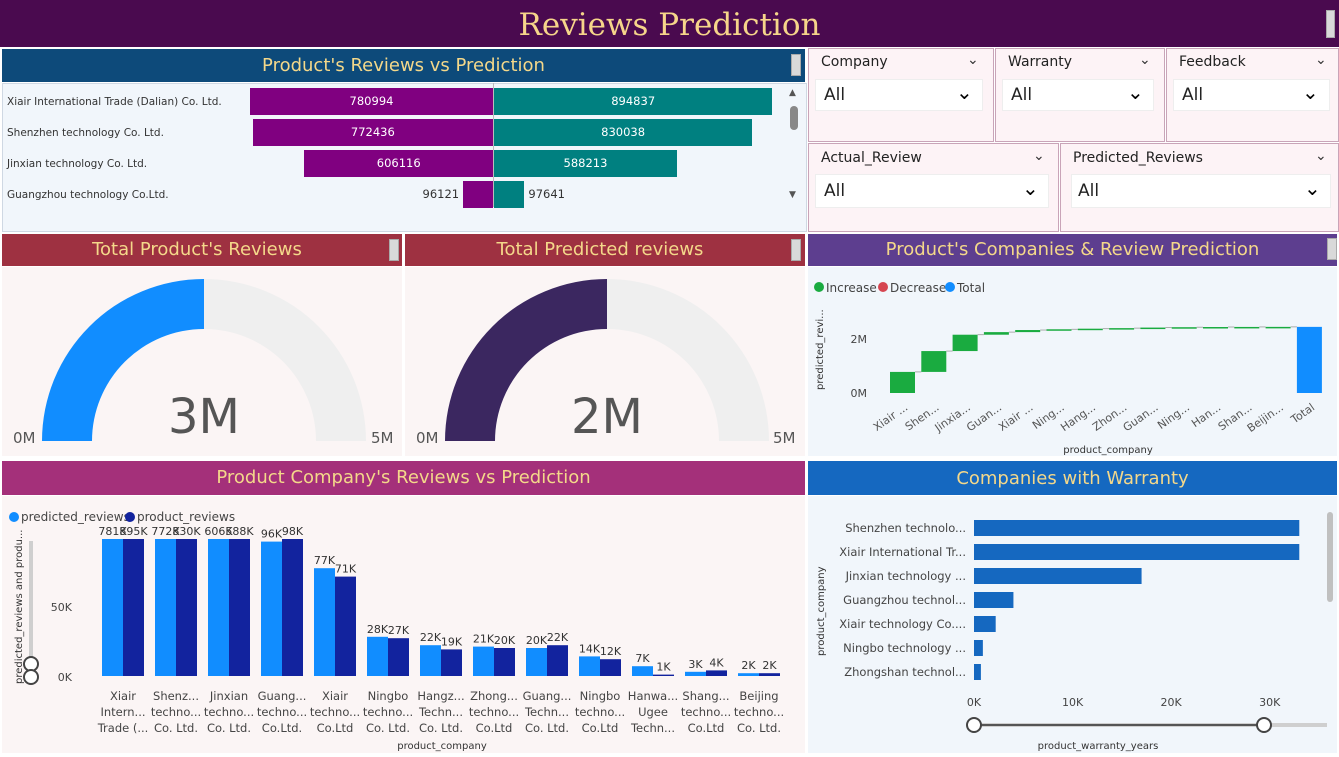  Describe the element at coordinates (1330, 557) in the screenshot. I see `warranty-scrollbar` at that location.